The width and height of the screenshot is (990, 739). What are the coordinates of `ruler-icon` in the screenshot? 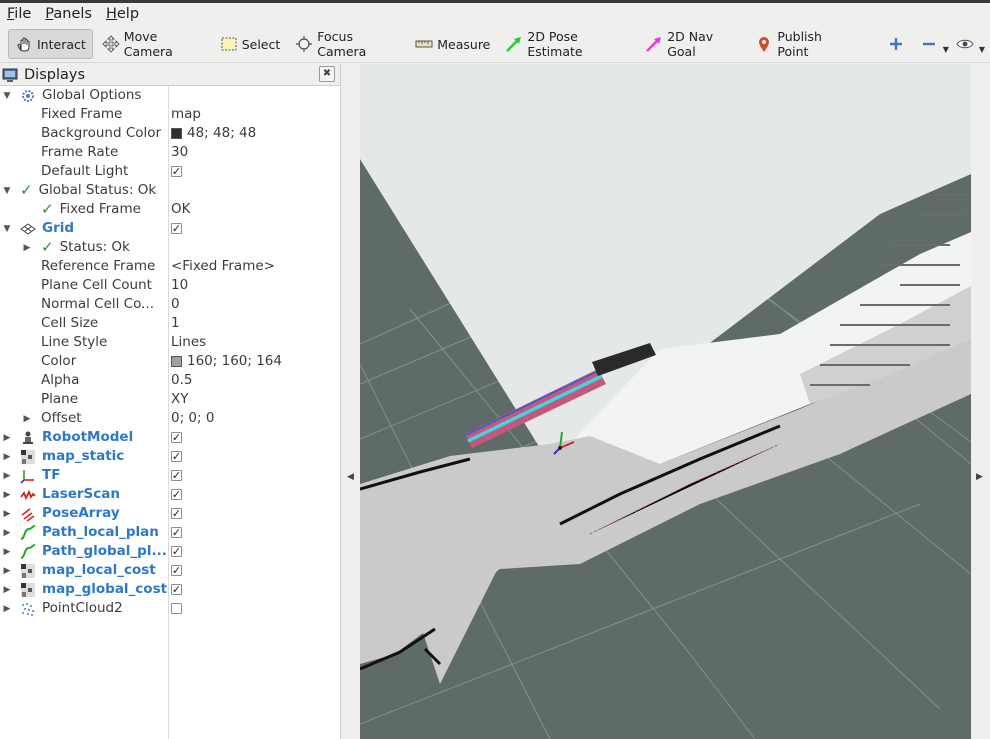 It's located at (424, 44).